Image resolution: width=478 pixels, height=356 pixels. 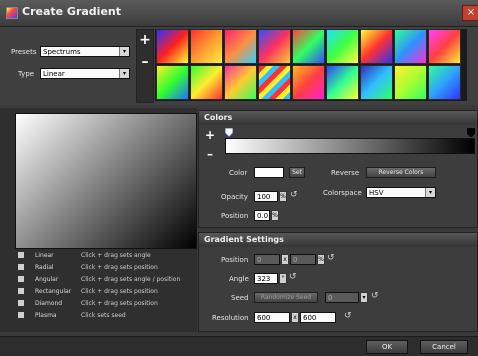 What do you see at coordinates (44, 255) in the screenshot?
I see `type-name: Linear` at bounding box center [44, 255].